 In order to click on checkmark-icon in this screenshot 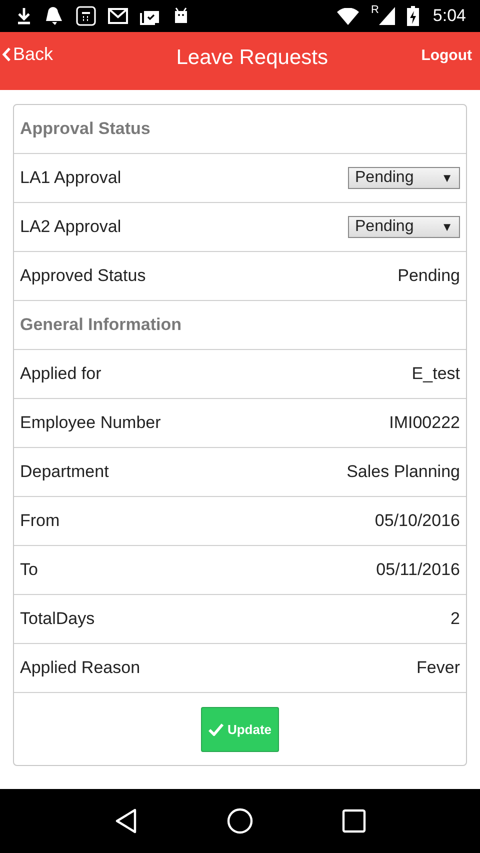, I will do `click(216, 729)`.